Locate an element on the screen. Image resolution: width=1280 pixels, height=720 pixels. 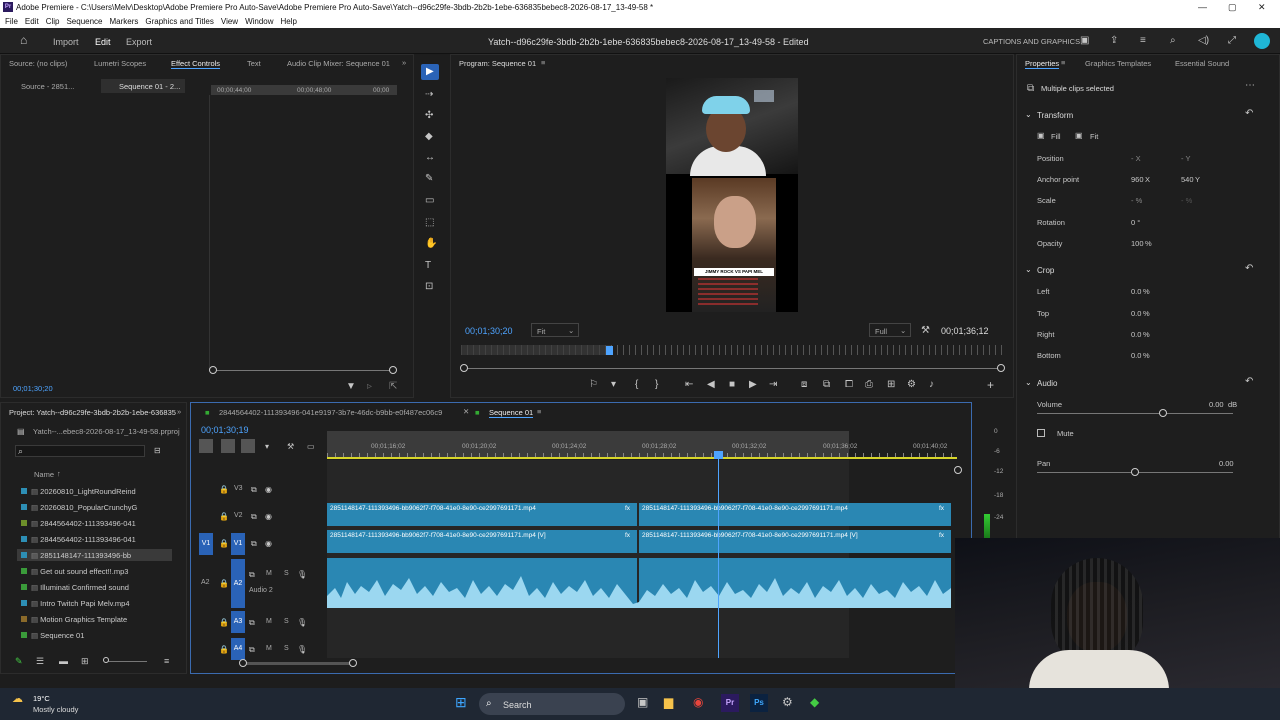
import-tab: Import is located at coordinates (66, 42).